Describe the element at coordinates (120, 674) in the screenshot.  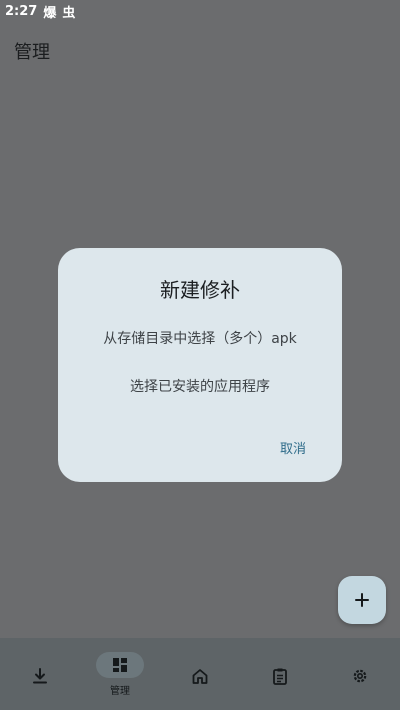
I see `nav-item-manage: 管理` at that location.